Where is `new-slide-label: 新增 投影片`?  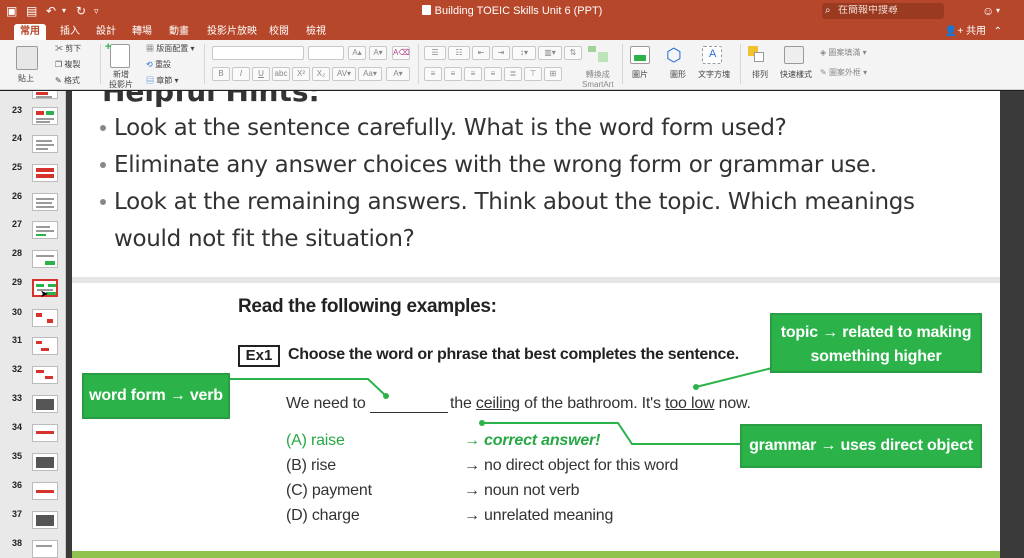 new-slide-label: 新增 投影片 is located at coordinates (121, 80).